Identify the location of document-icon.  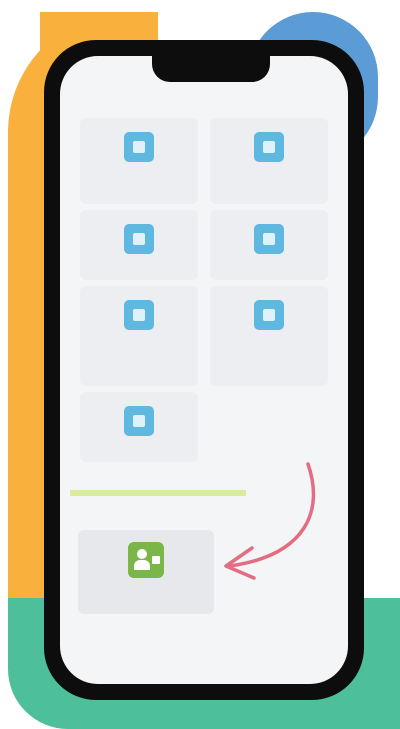
(139, 315).